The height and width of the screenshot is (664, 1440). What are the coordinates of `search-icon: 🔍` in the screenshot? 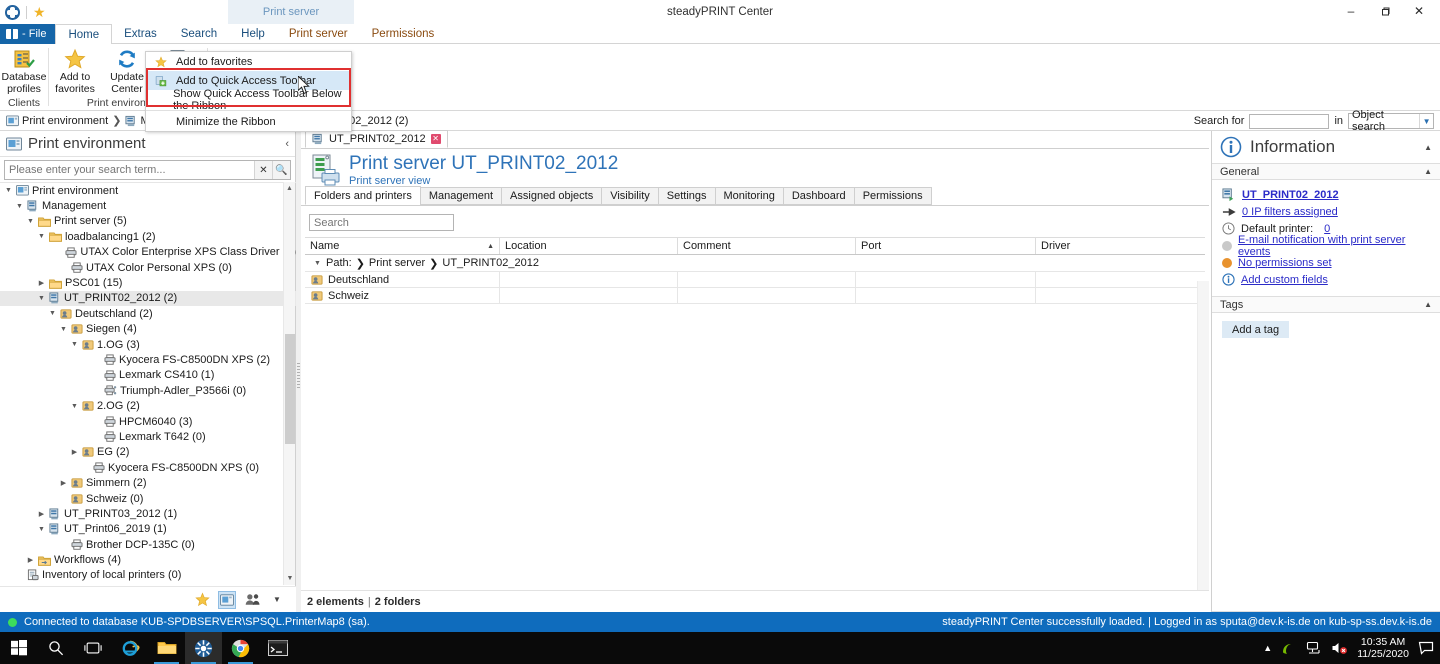 It's located at (281, 170).